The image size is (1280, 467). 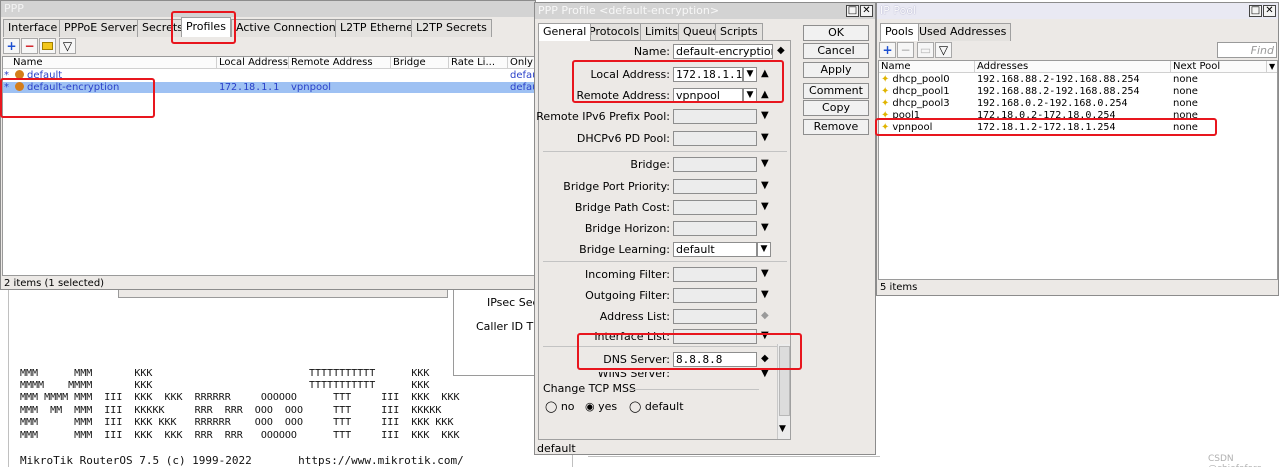 What do you see at coordinates (715, 249) in the screenshot?
I see `bridge-learning-select: default` at bounding box center [715, 249].